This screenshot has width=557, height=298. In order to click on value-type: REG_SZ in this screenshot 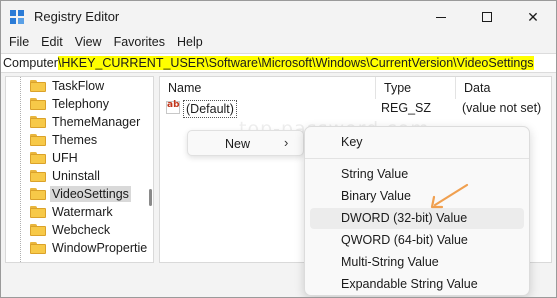, I will do `click(406, 108)`.